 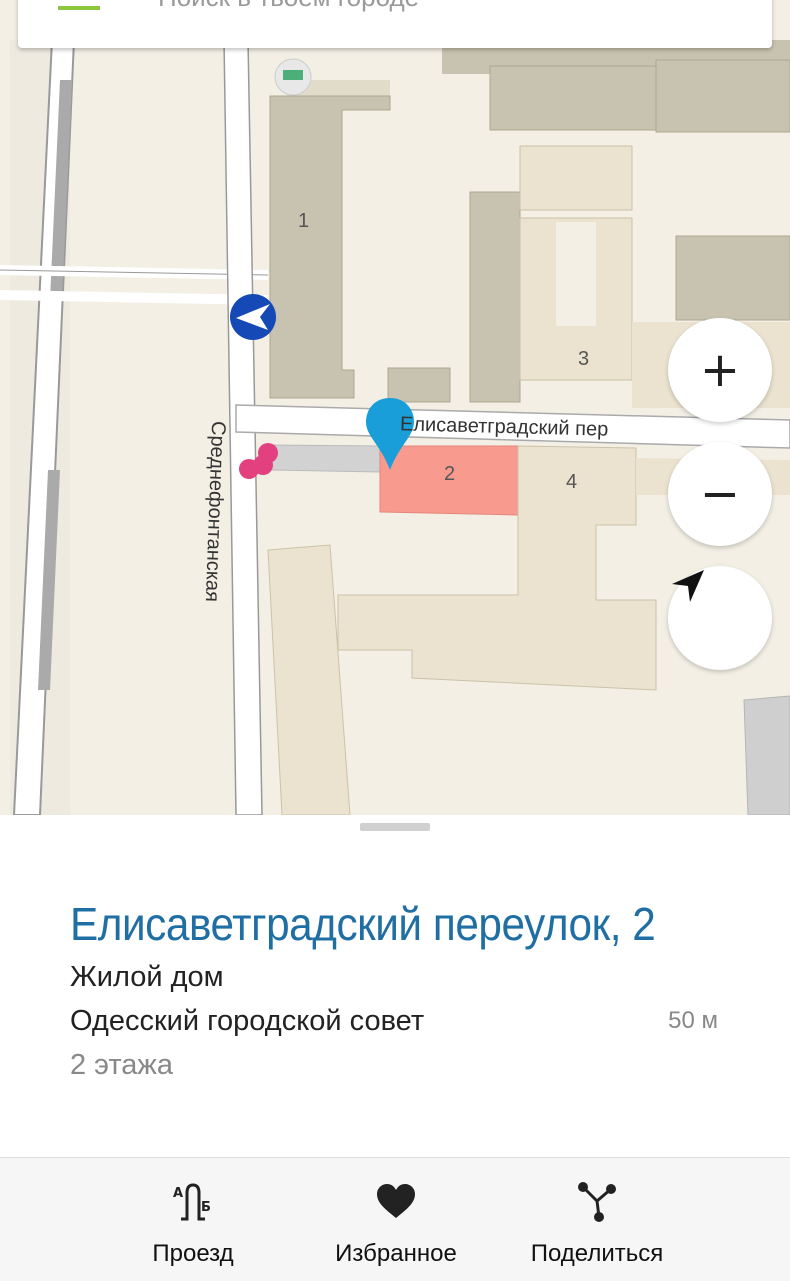 I want to click on share-button: Поделиться, so click(x=597, y=1219).